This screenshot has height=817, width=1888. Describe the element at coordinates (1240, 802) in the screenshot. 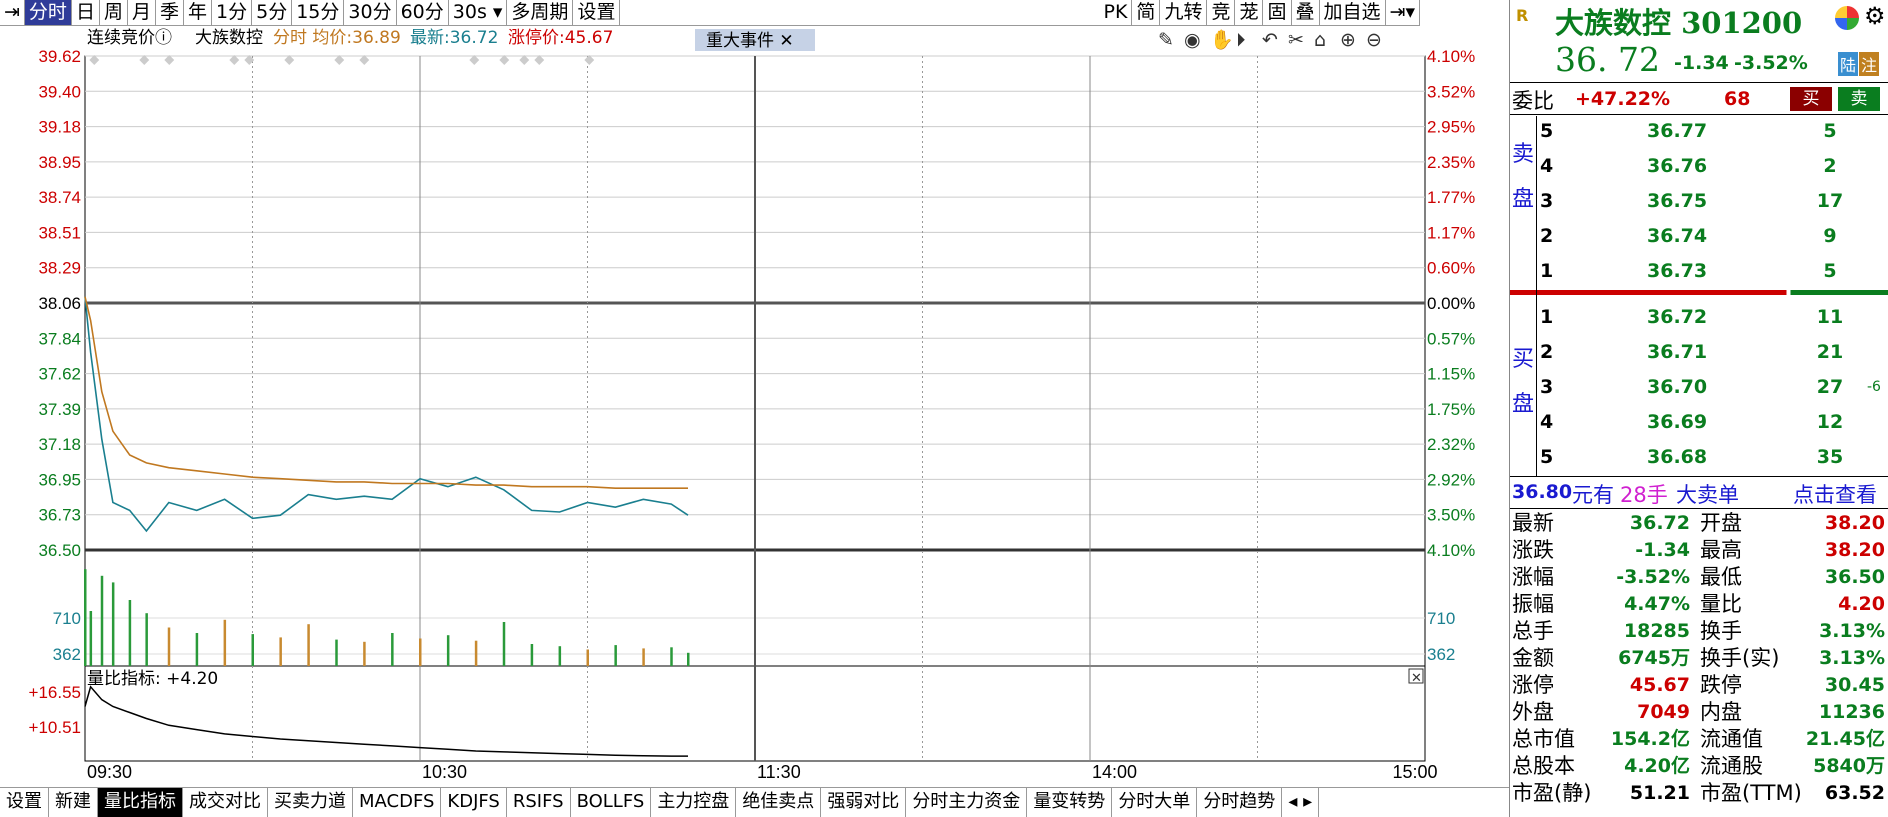

I see `indicator-tab: 分时趋势` at that location.